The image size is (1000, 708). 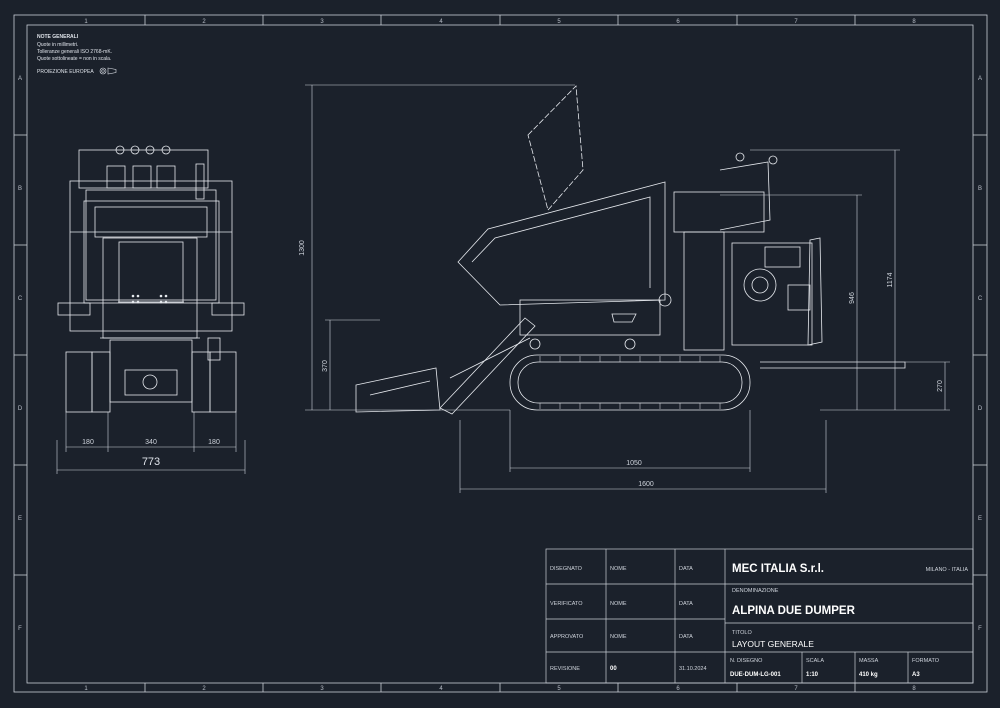 I want to click on approvato-data: DATA, so click(x=686, y=637).